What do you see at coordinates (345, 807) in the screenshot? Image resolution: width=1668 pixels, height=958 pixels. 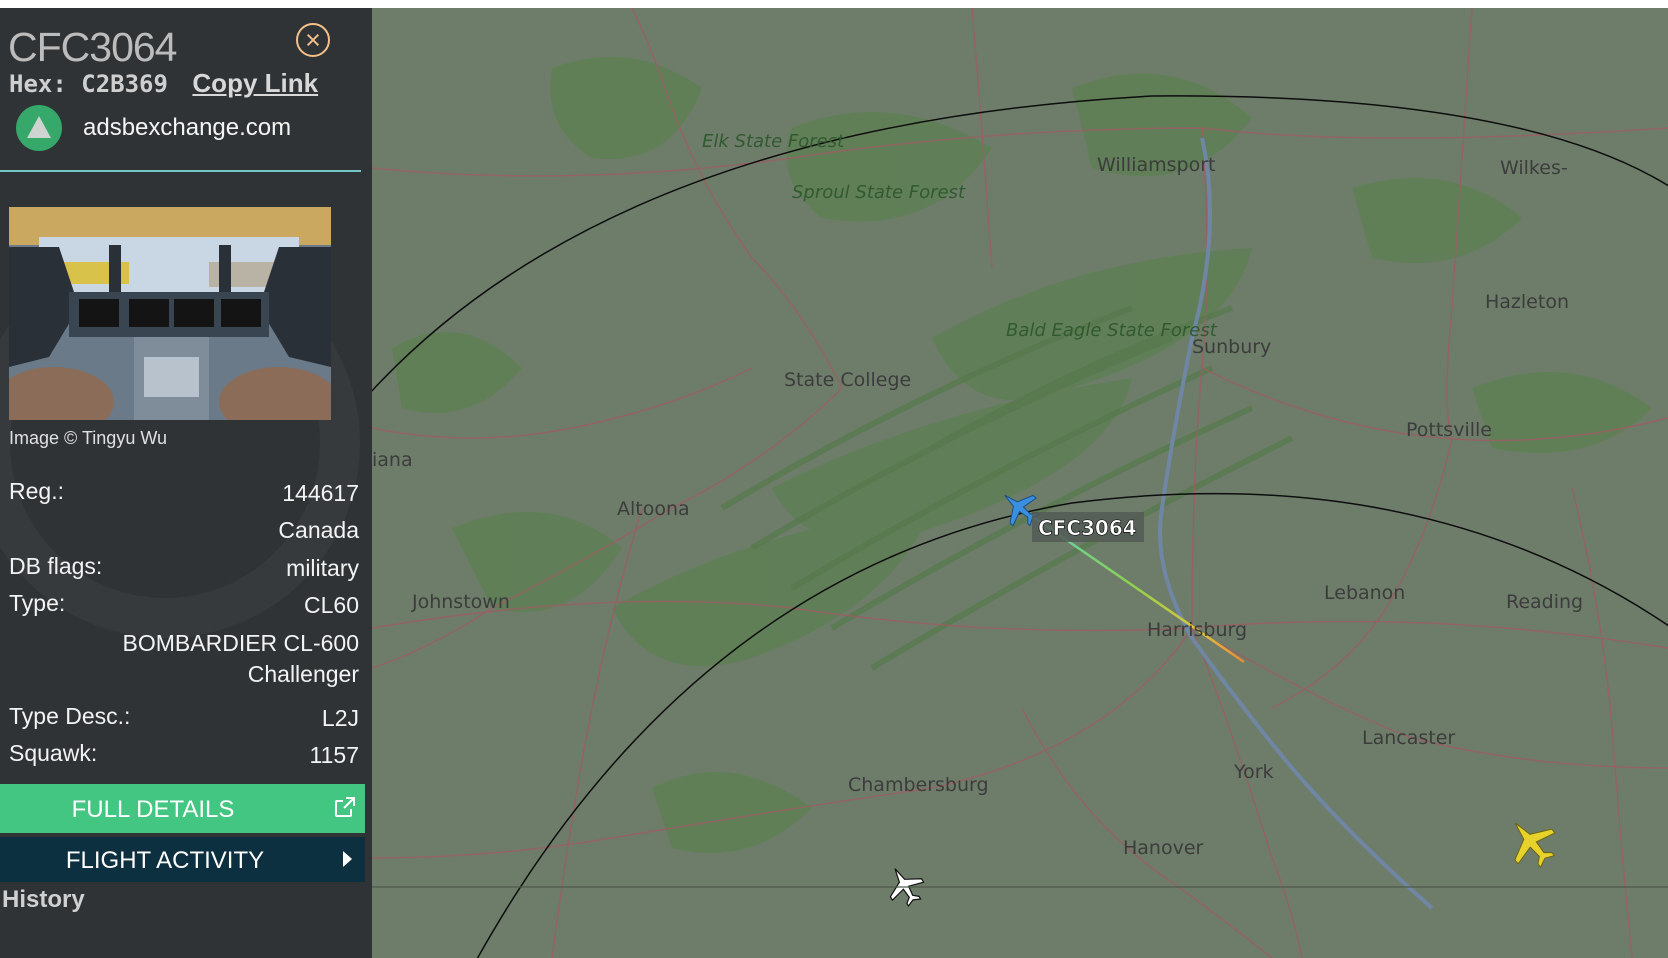 I see `external-link-icon` at bounding box center [345, 807].